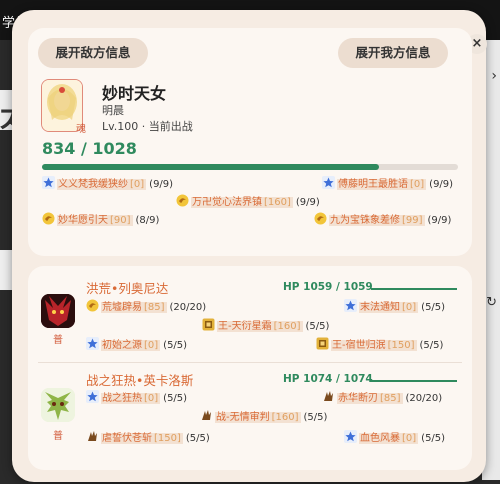  Describe the element at coordinates (250, 362) in the screenshot. I see `monster-divider` at that location.